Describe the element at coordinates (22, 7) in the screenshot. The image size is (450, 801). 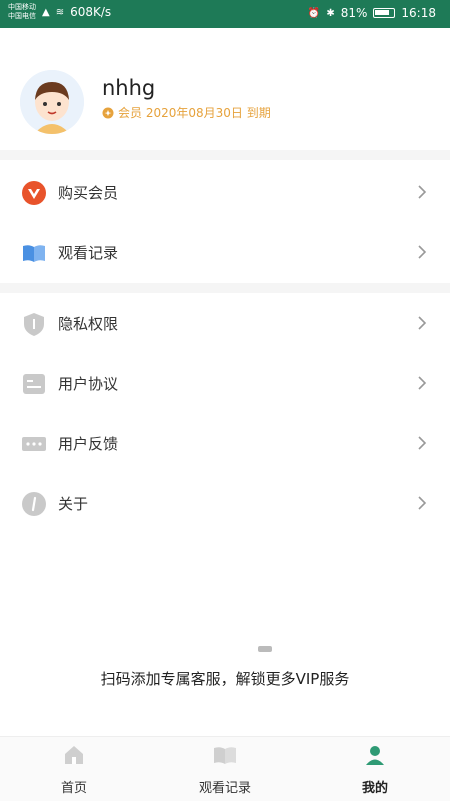
I see `carrier-1: 中国移动` at that location.